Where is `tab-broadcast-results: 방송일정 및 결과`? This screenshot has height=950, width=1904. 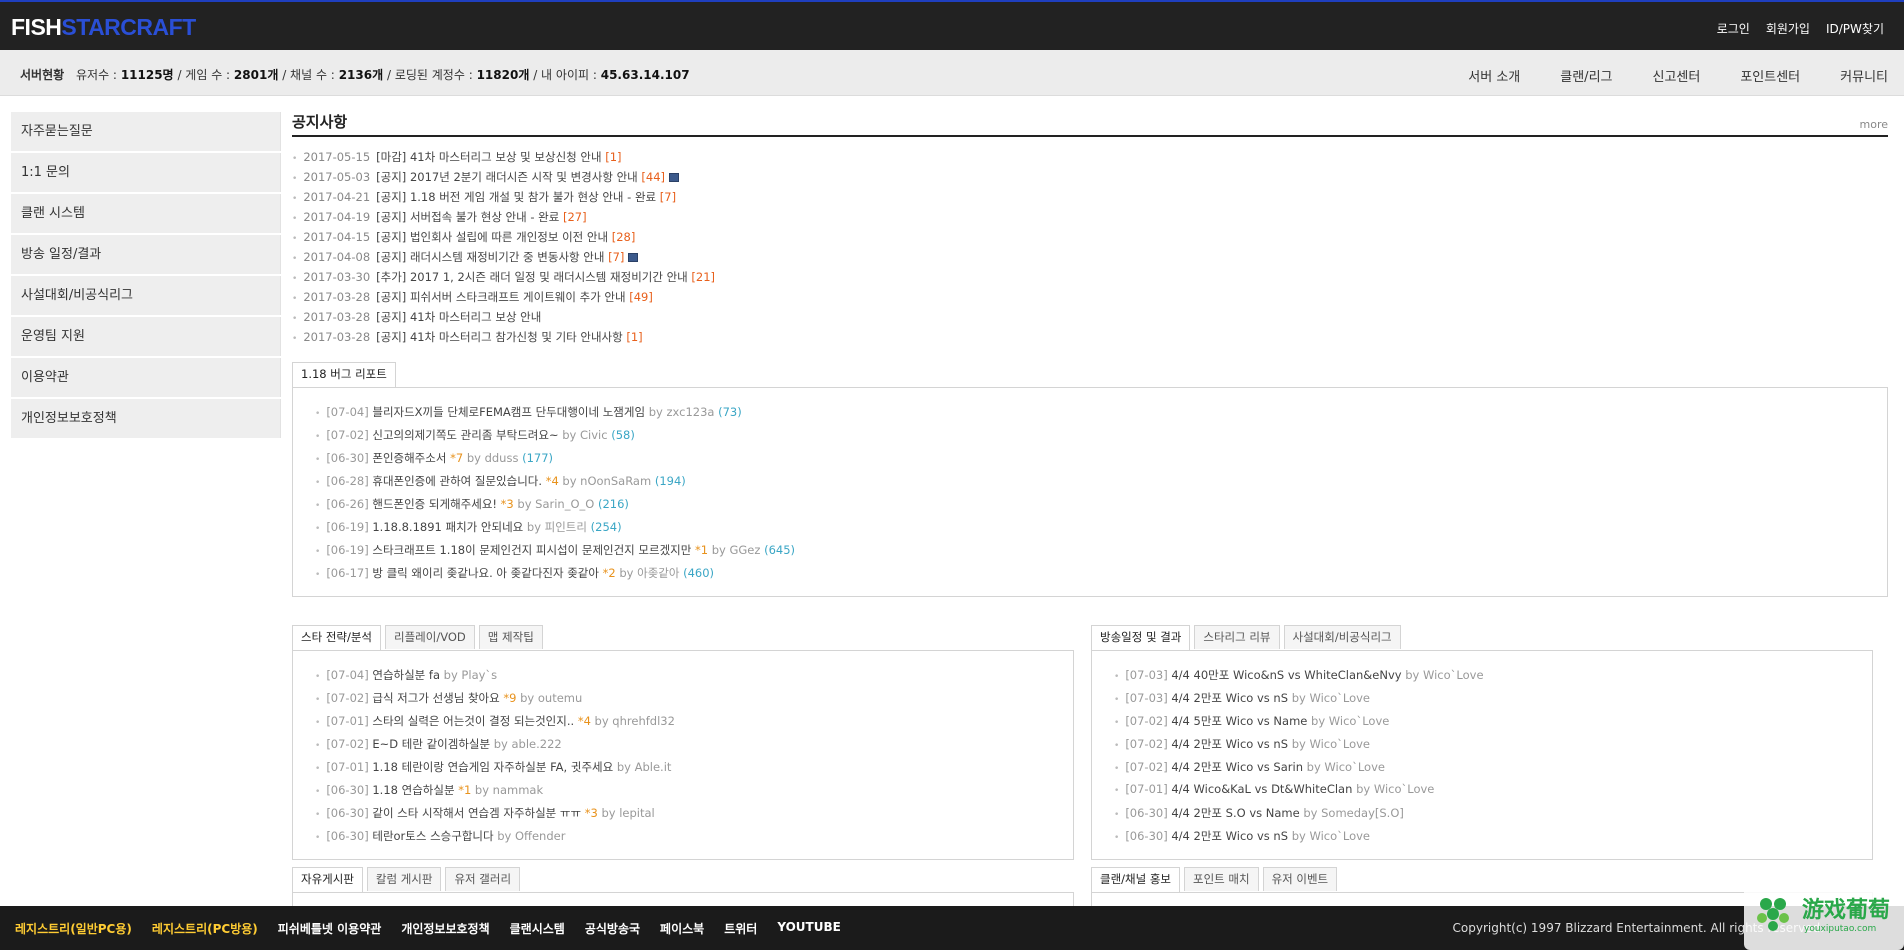 tab-broadcast-results: 방송일정 및 결과 is located at coordinates (1141, 637).